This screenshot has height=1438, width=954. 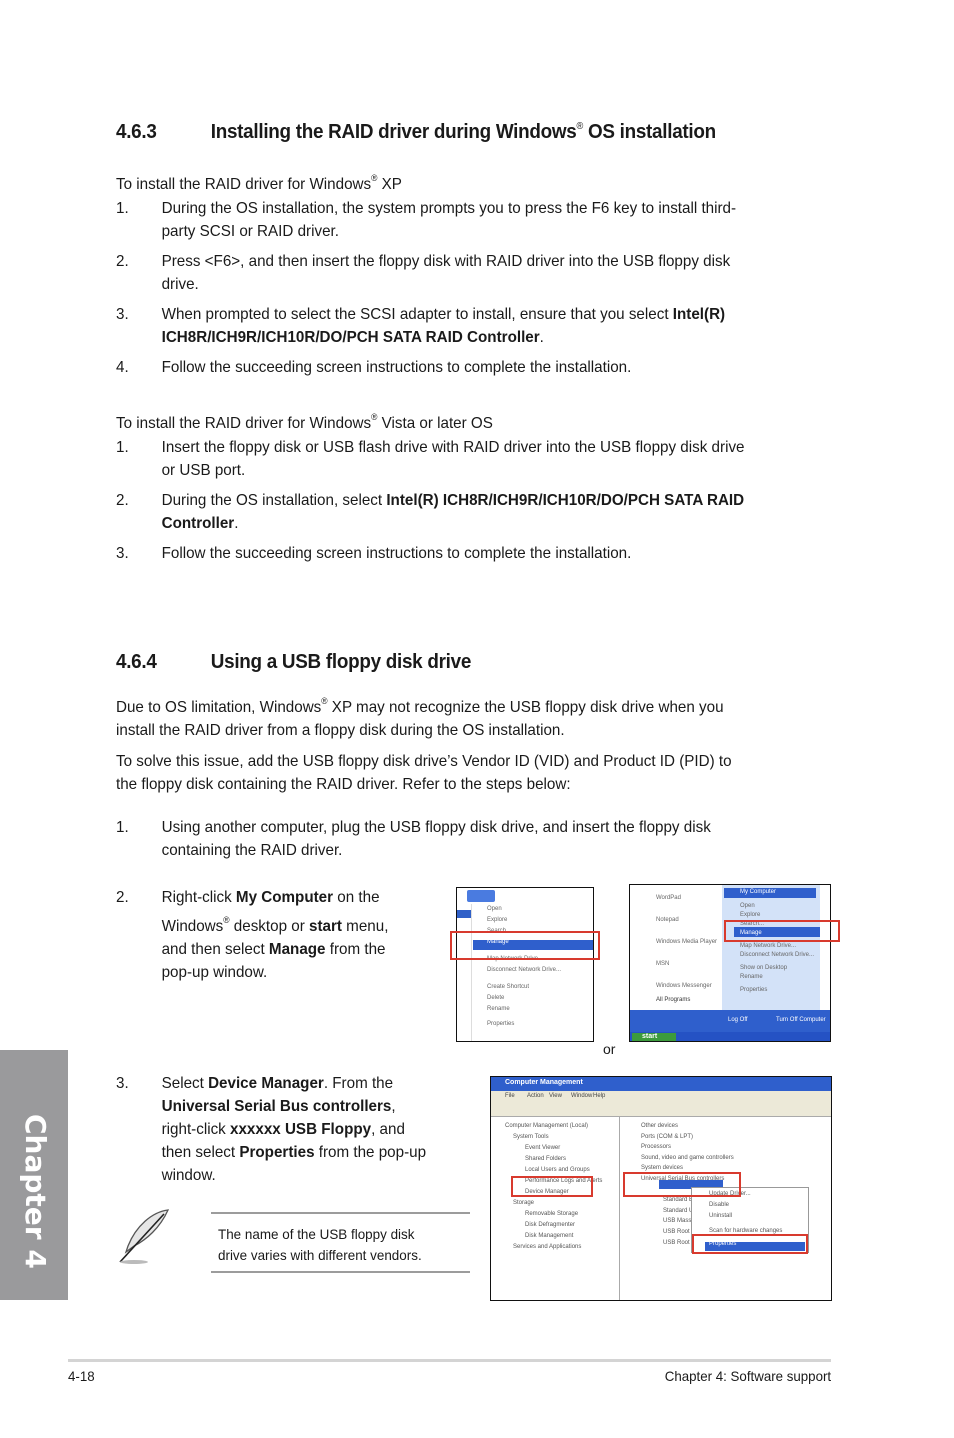 I want to click on highlight-box-device-manager, so click(x=552, y=1186).